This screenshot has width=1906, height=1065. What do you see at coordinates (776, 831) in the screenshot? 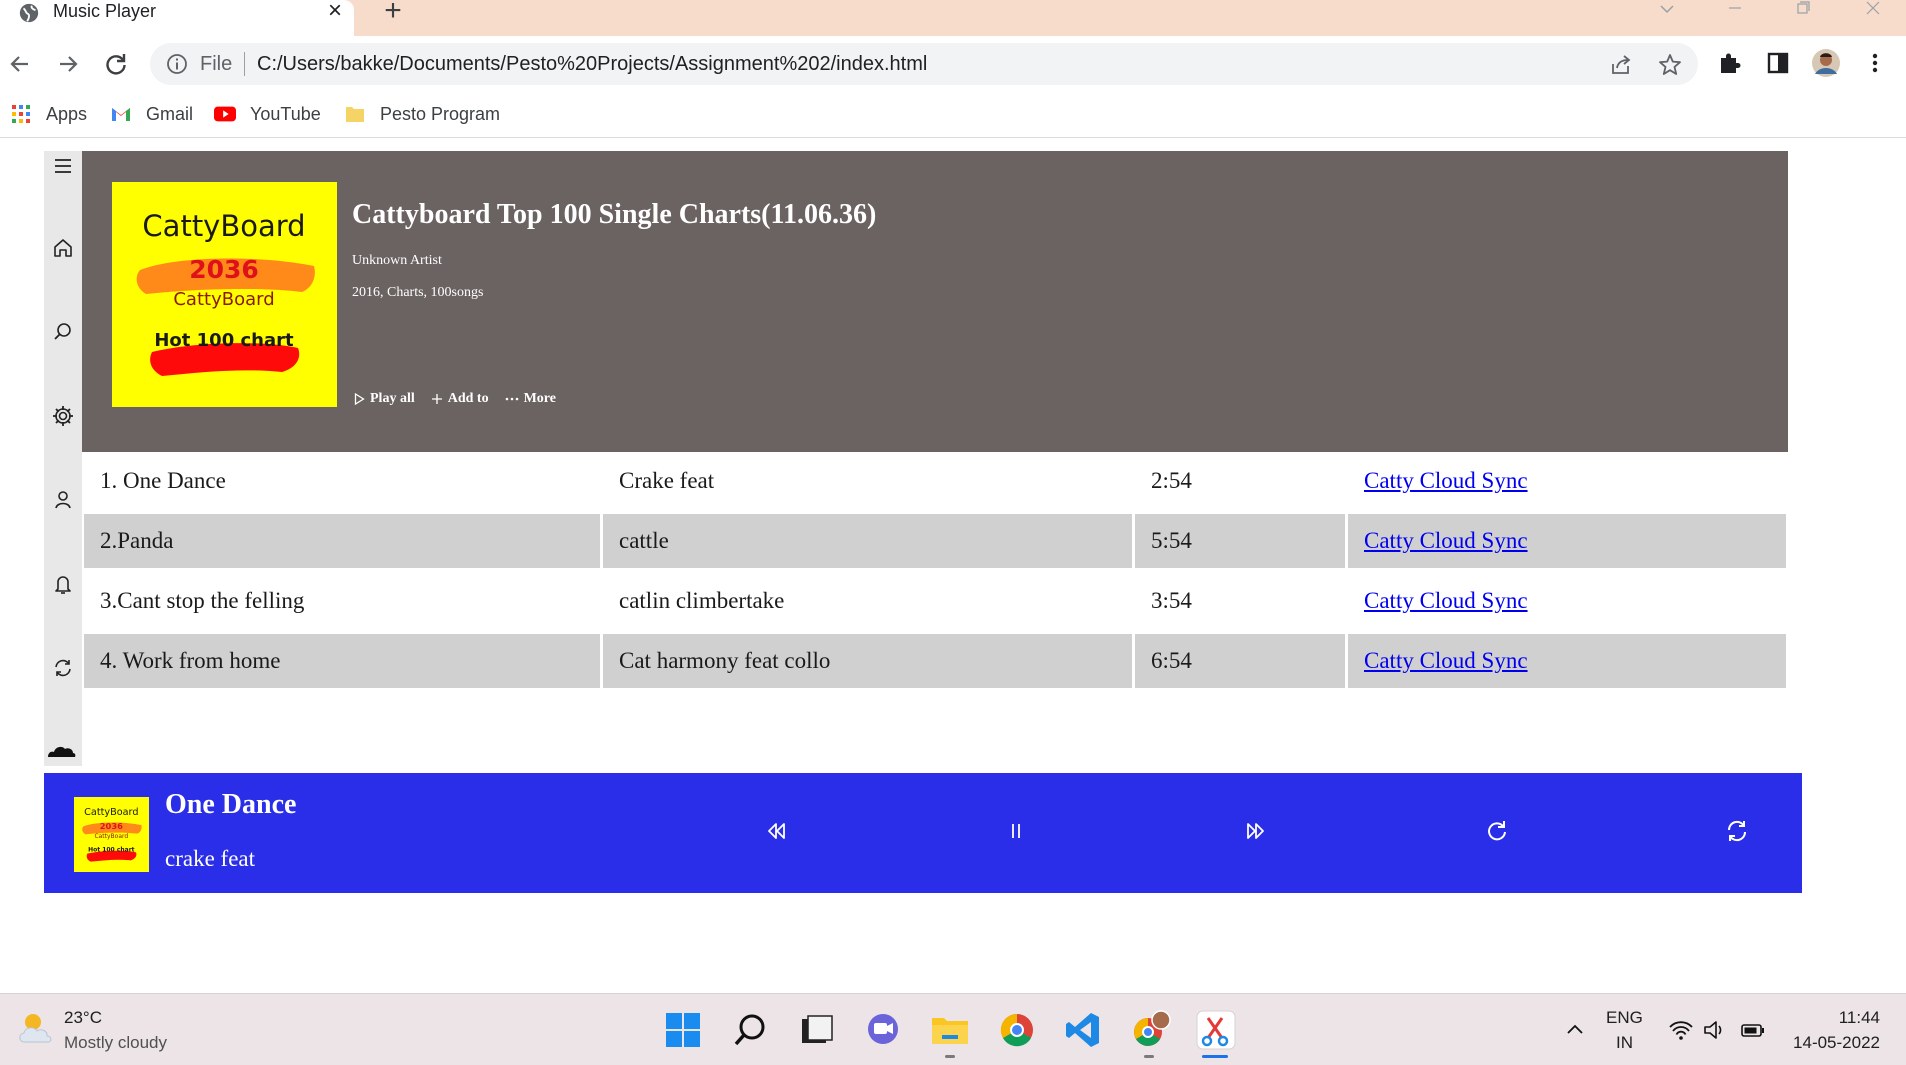
I see `rewind-icon` at bounding box center [776, 831].